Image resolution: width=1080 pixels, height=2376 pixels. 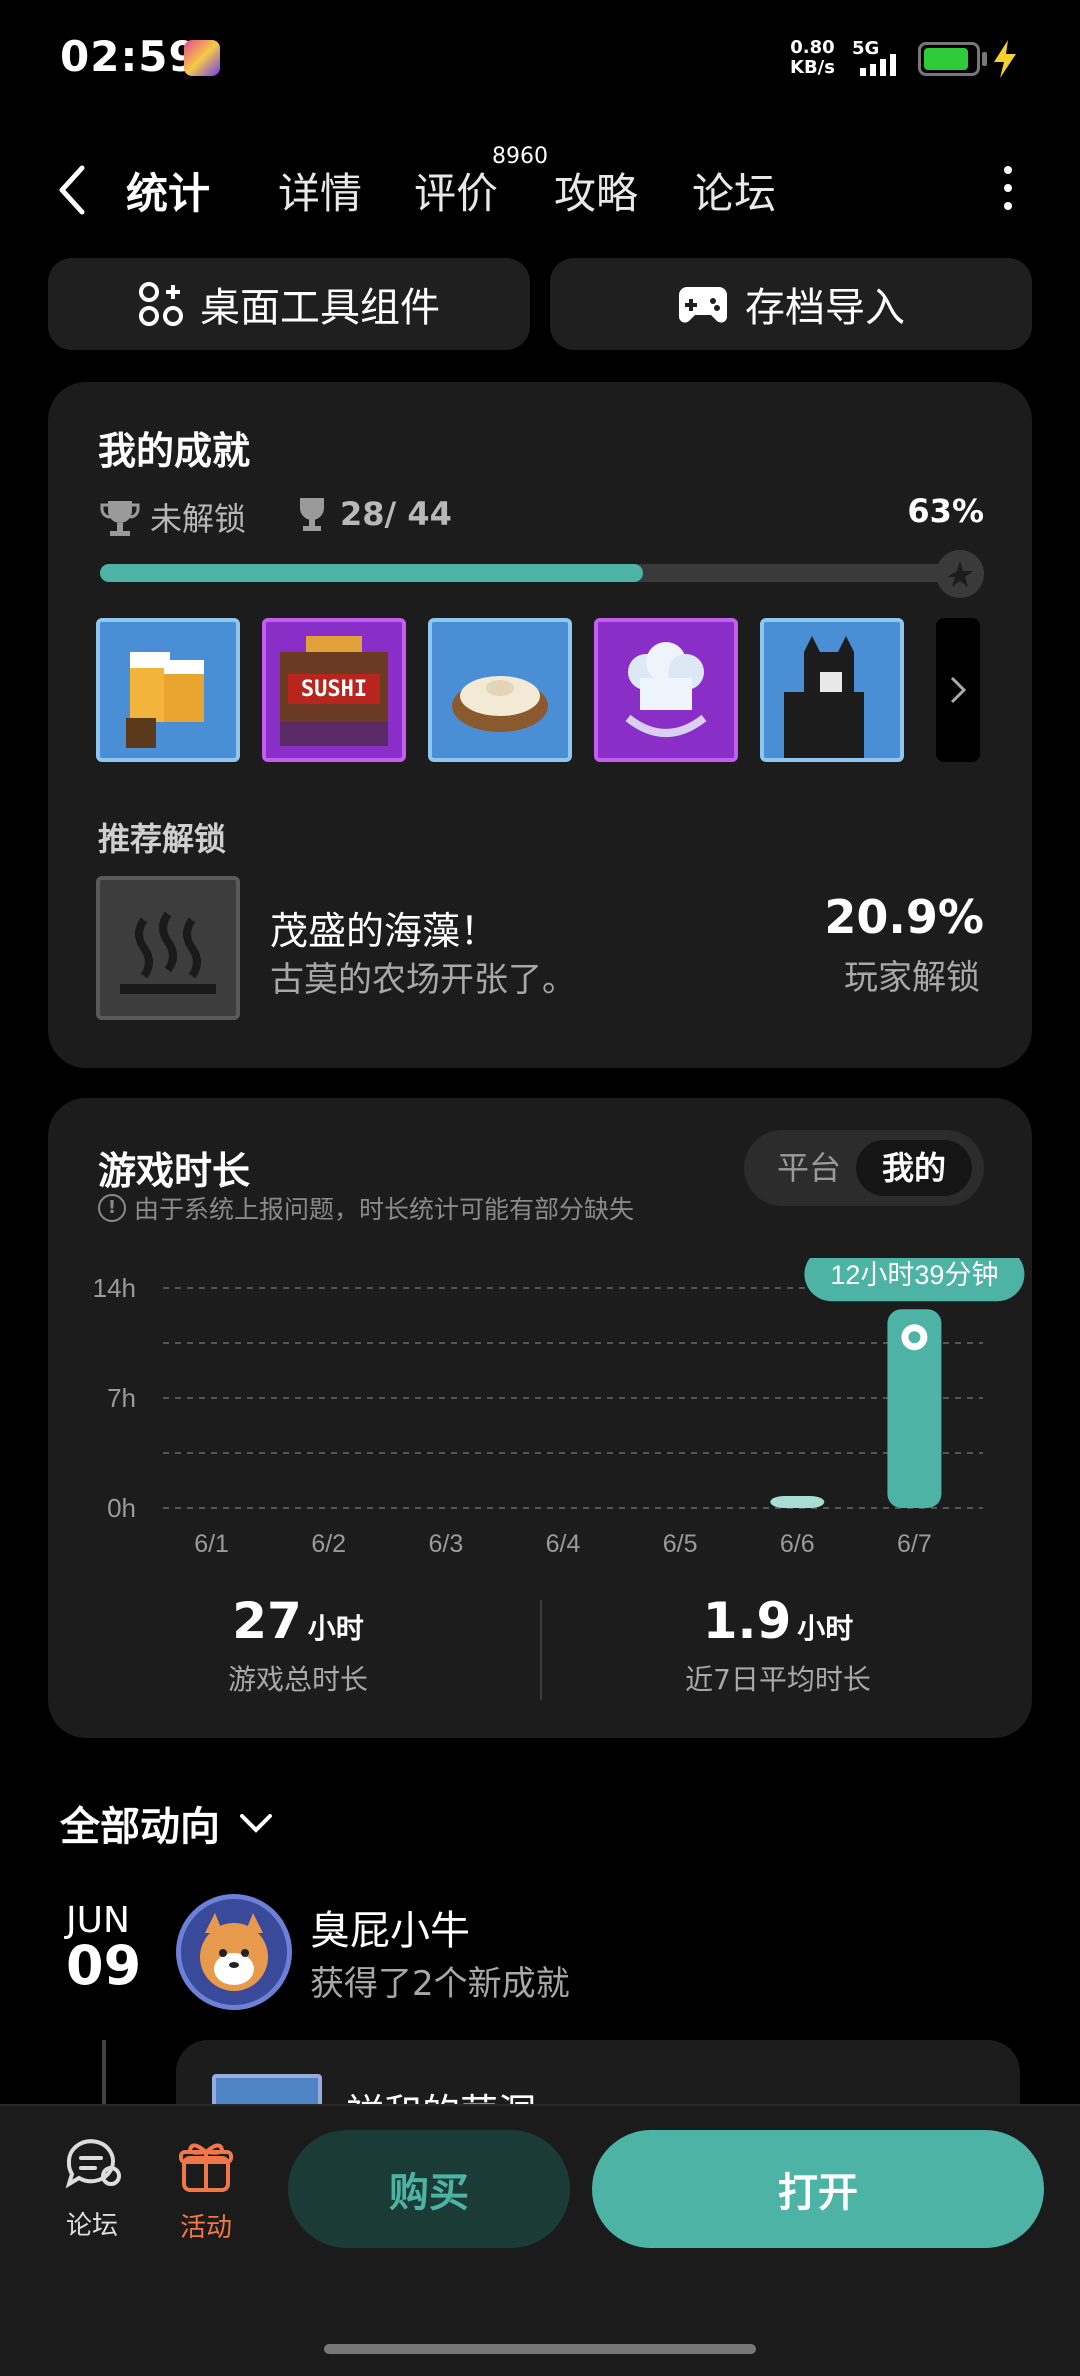 What do you see at coordinates (93, 2164) in the screenshot?
I see `chat-icon` at bounding box center [93, 2164].